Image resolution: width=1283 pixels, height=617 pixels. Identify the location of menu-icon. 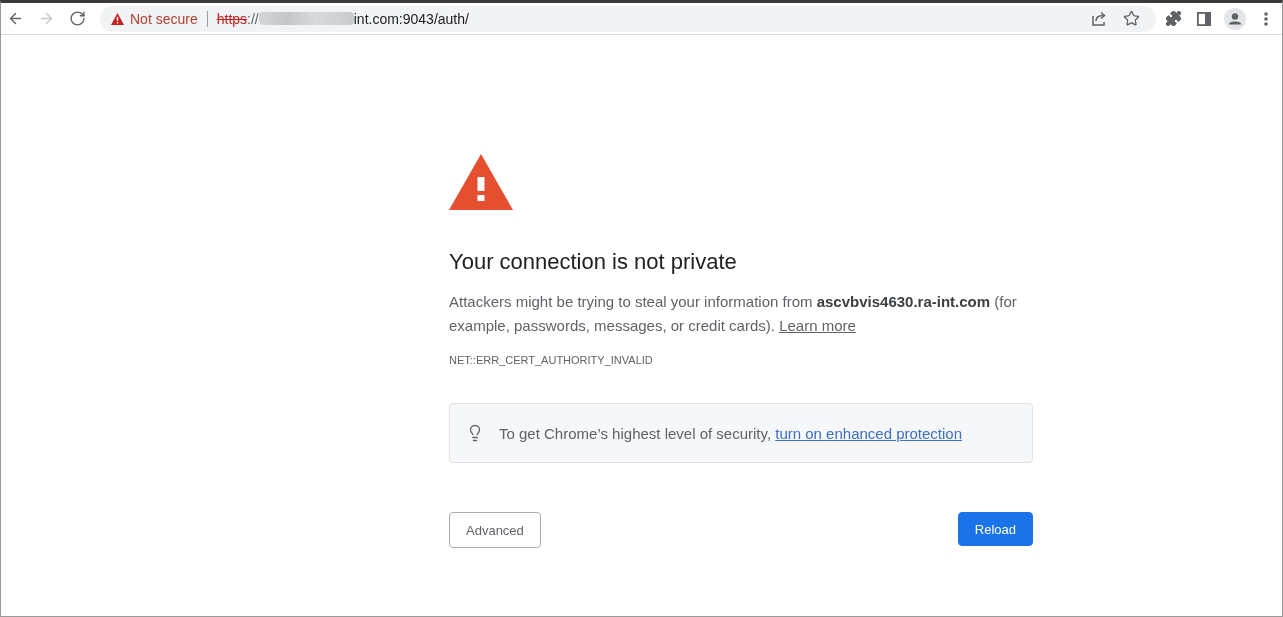
(1266, 18).